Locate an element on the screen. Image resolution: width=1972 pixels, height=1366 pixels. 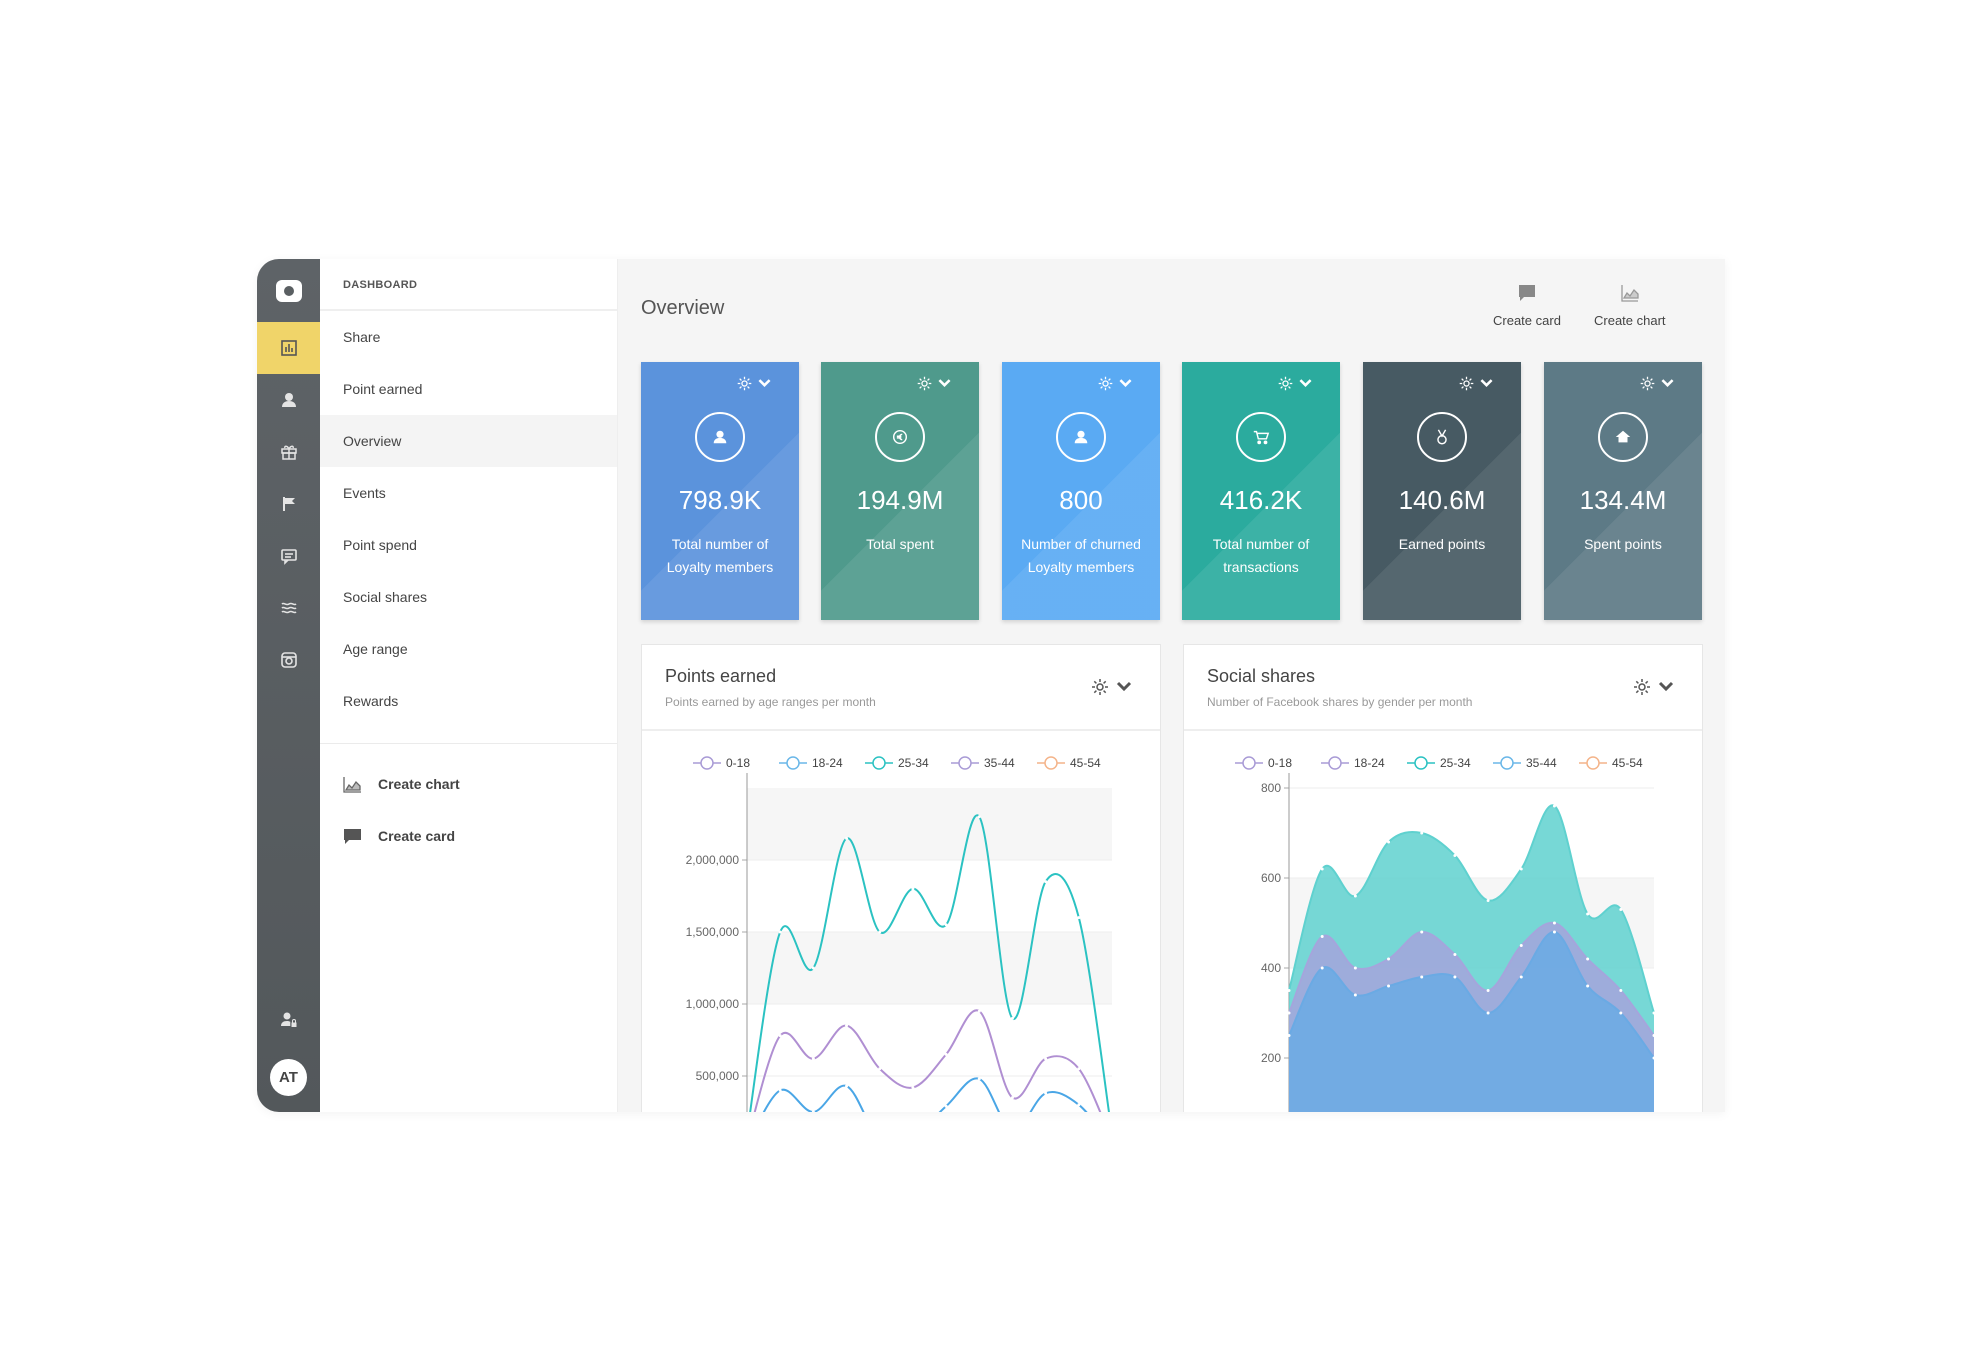
rail-users-button is located at coordinates (288, 400).